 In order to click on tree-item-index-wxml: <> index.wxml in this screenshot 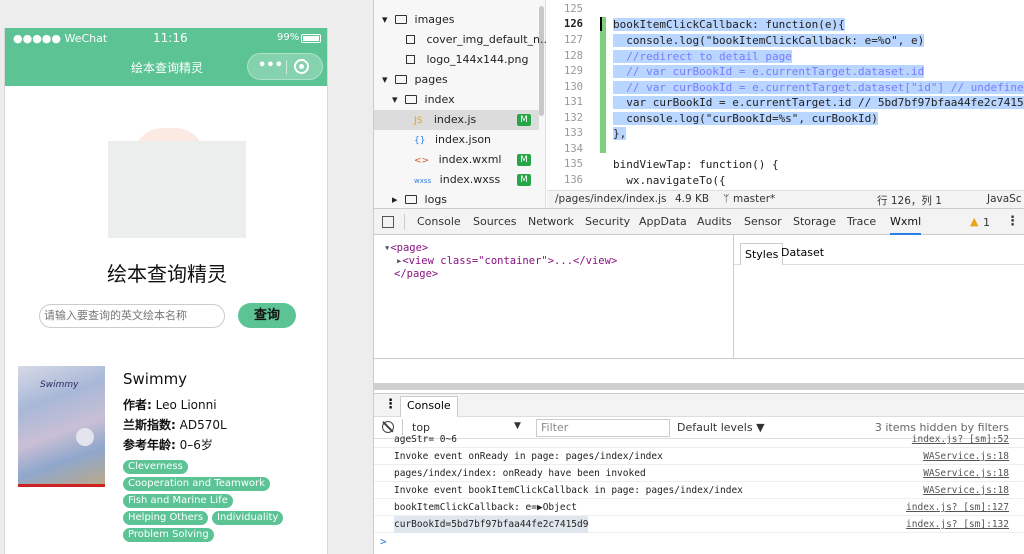, I will do `click(457, 160)`.